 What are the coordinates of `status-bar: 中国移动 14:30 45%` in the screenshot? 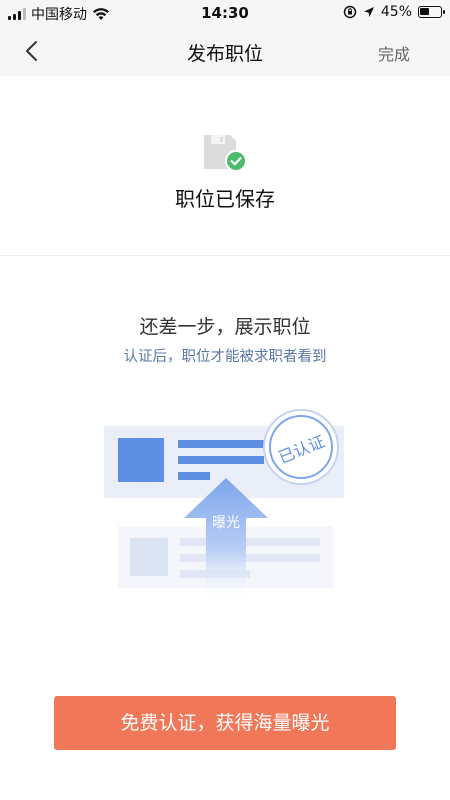 It's located at (225, 13).